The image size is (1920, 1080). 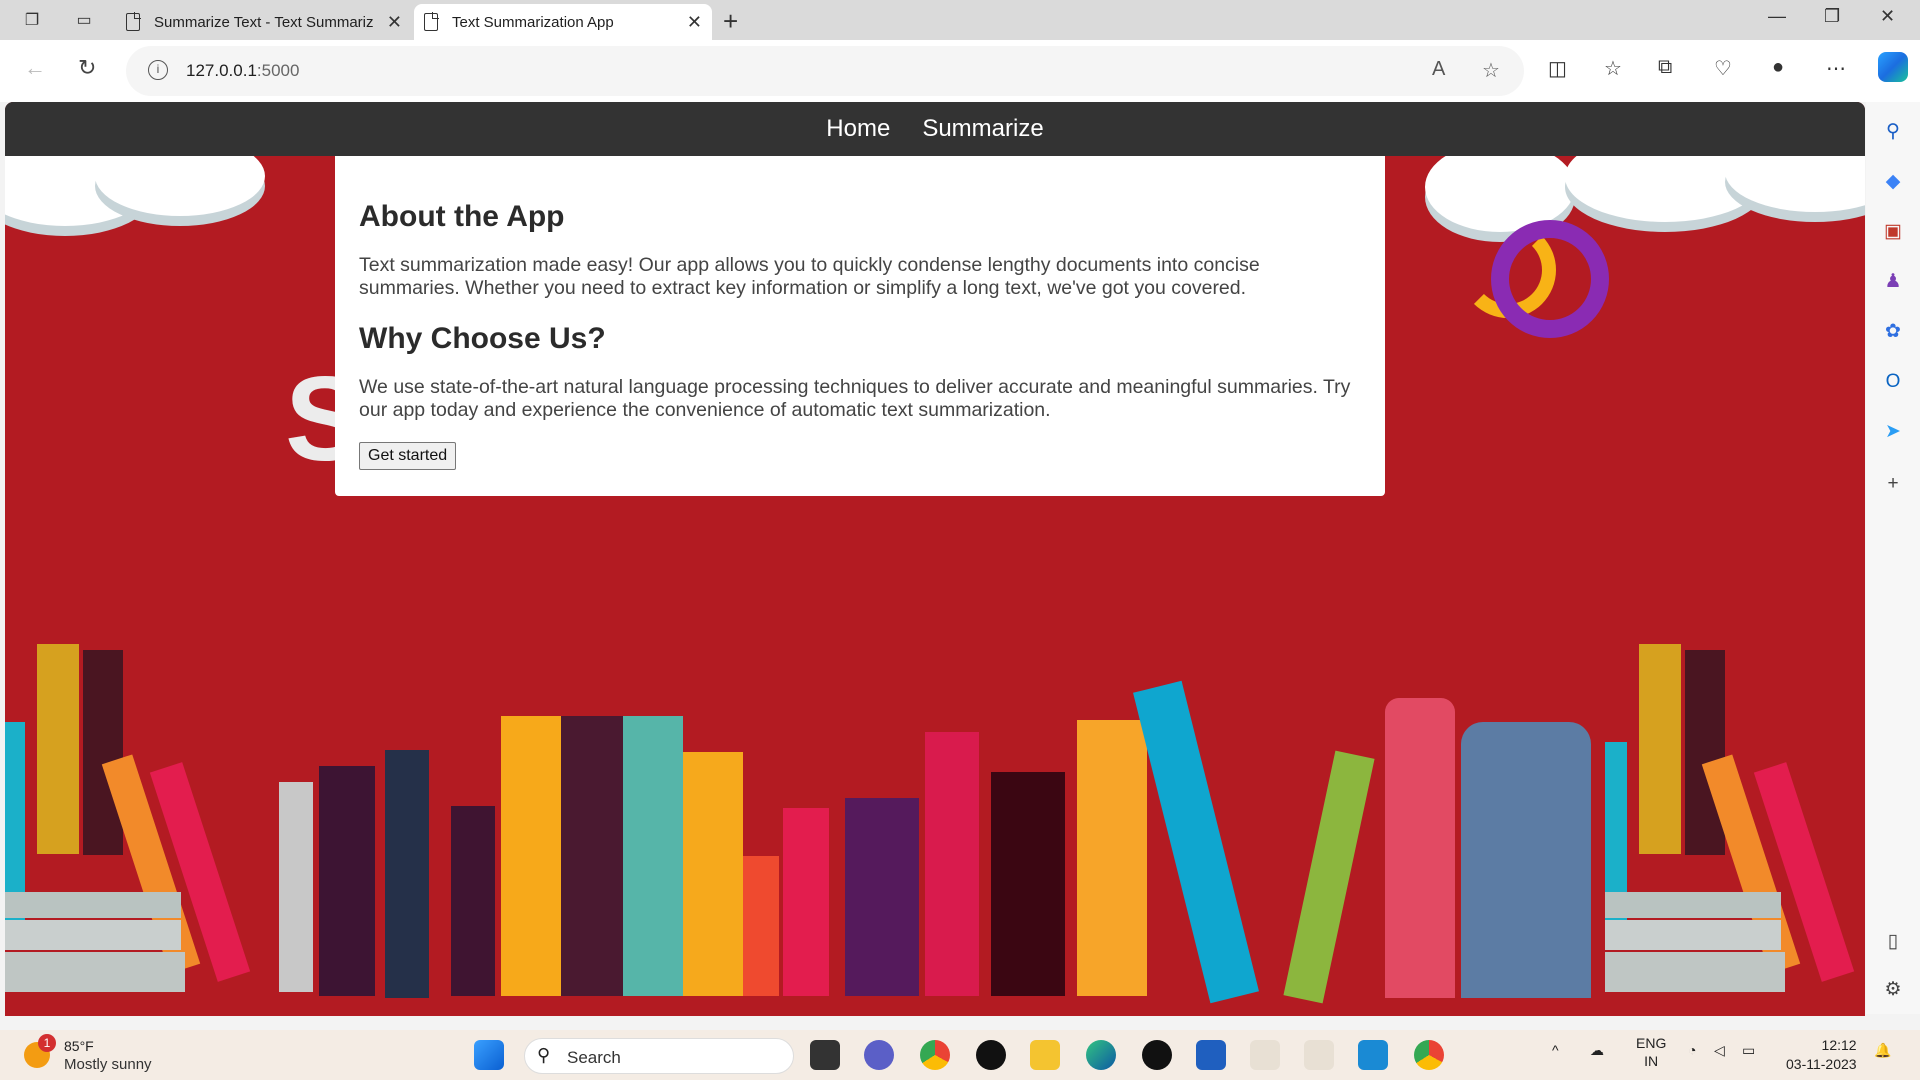 What do you see at coordinates (1893, 232) in the screenshot?
I see `tools-icon: ▣` at bounding box center [1893, 232].